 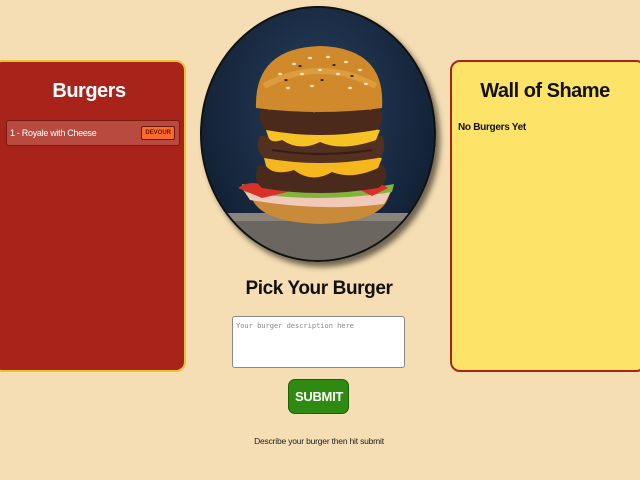 What do you see at coordinates (89, 91) in the screenshot?
I see `burgers-panel-title: Burgers` at bounding box center [89, 91].